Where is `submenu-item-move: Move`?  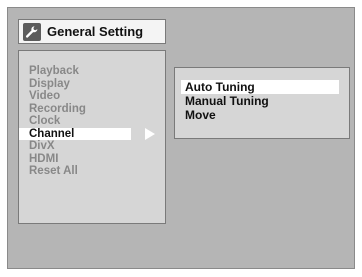 submenu-item-move: Move is located at coordinates (262, 115).